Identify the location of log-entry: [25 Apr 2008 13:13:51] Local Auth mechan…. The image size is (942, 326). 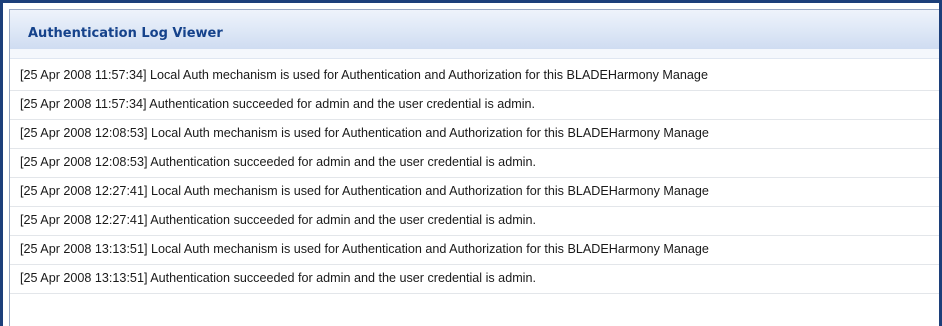
(474, 250).